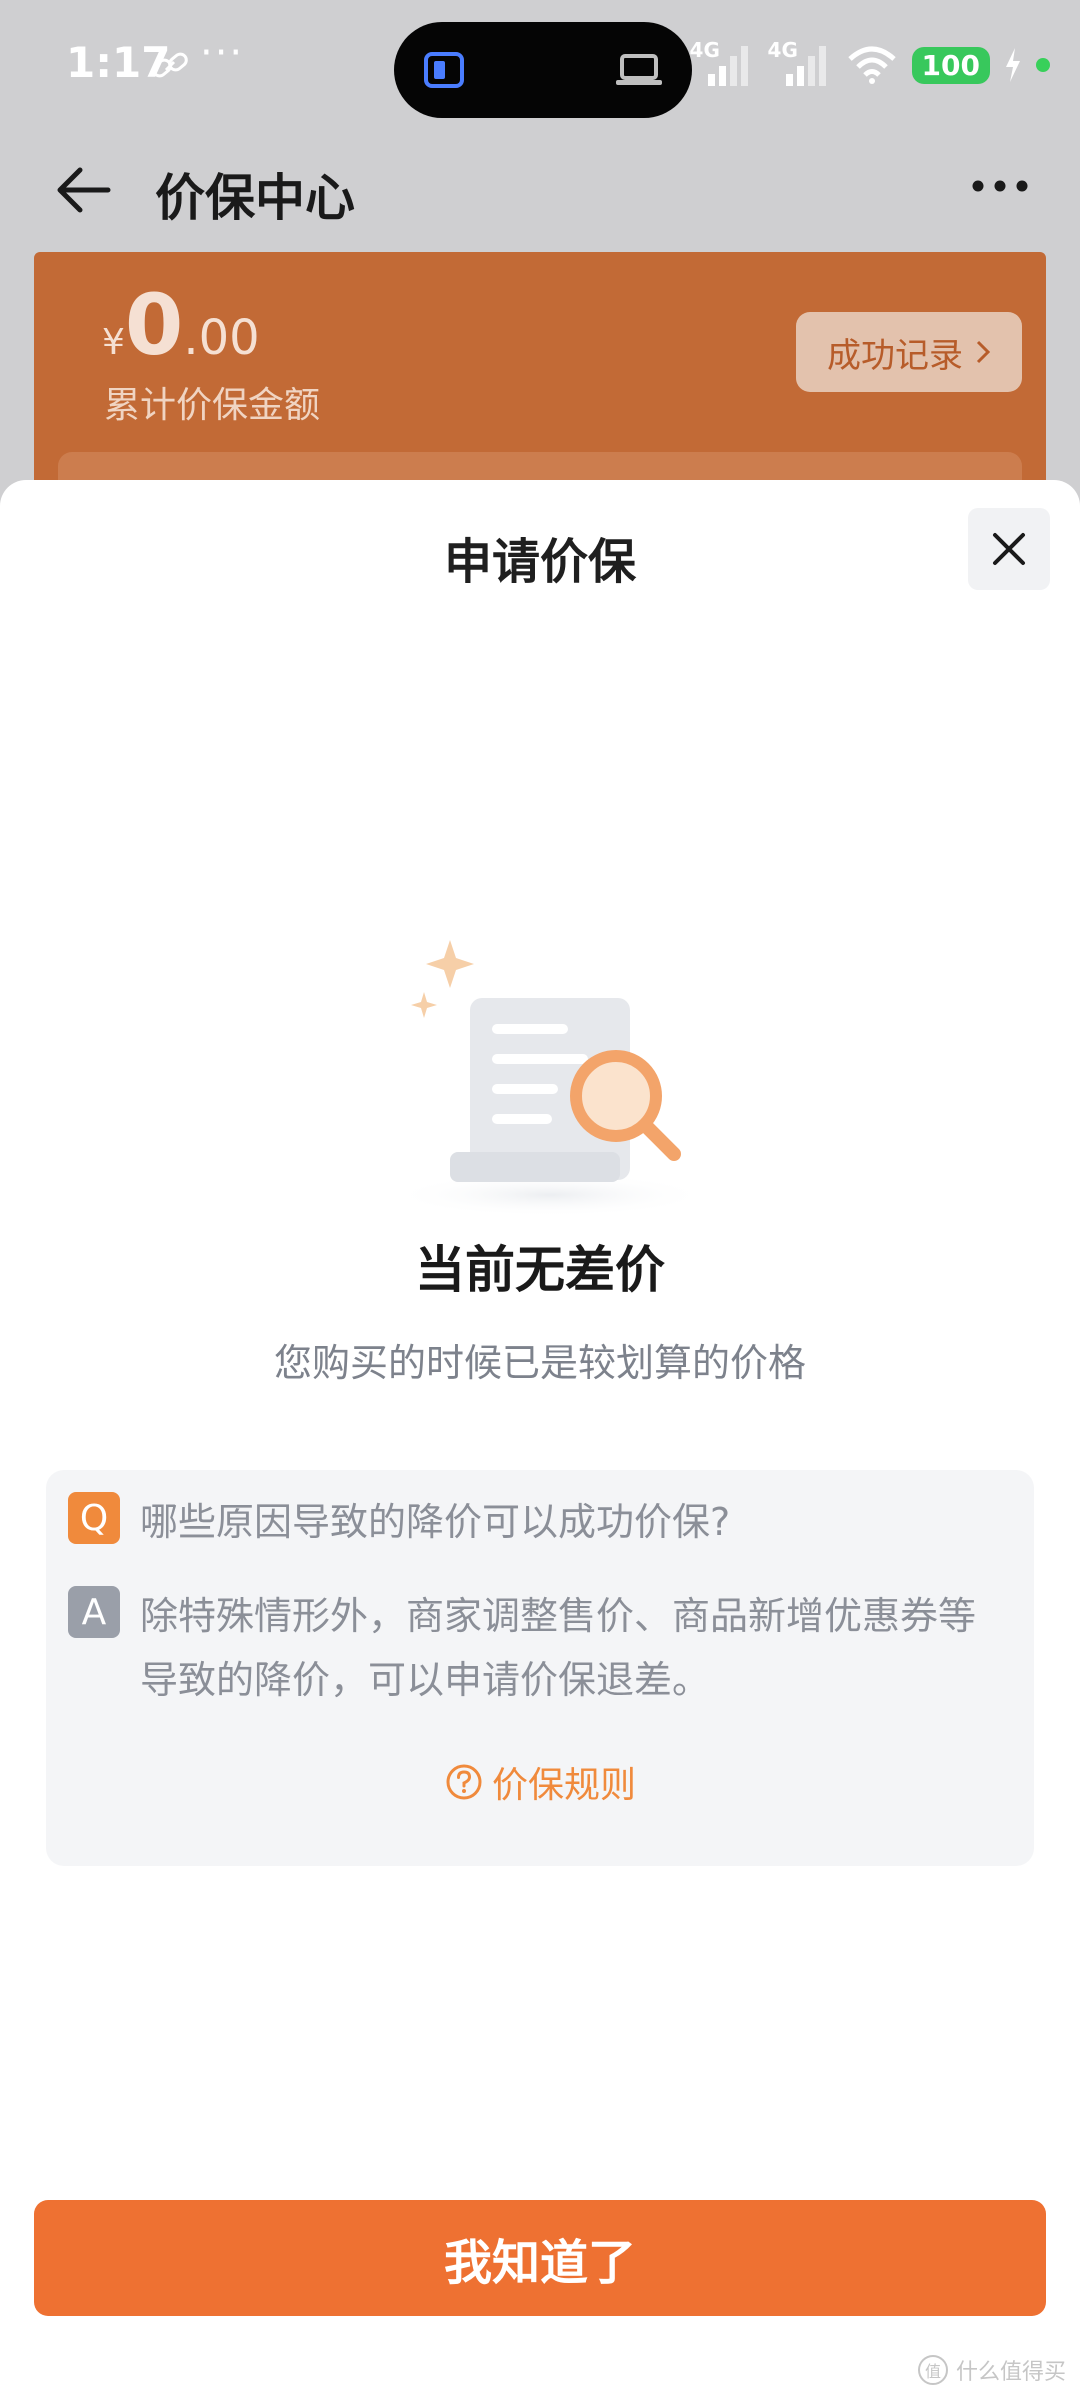 The width and height of the screenshot is (1080, 2400). Describe the element at coordinates (950, 65) in the screenshot. I see `battery-indicator: 100` at that location.